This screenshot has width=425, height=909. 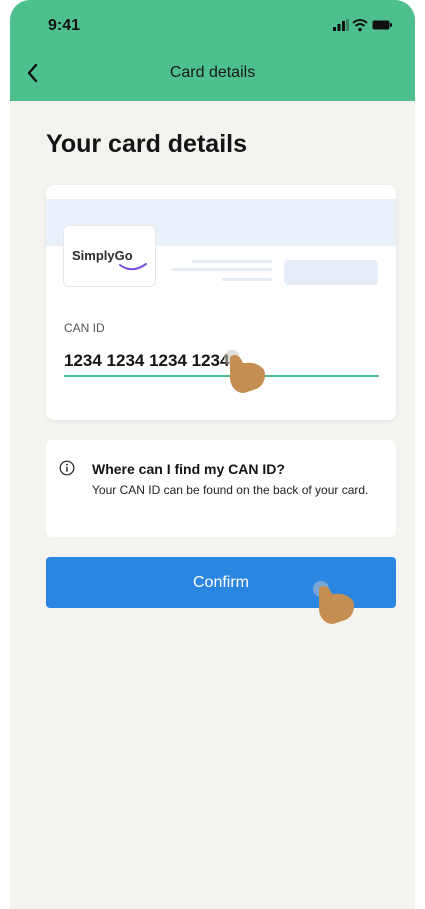 I want to click on card-placeholder-block, so click(x=331, y=272).